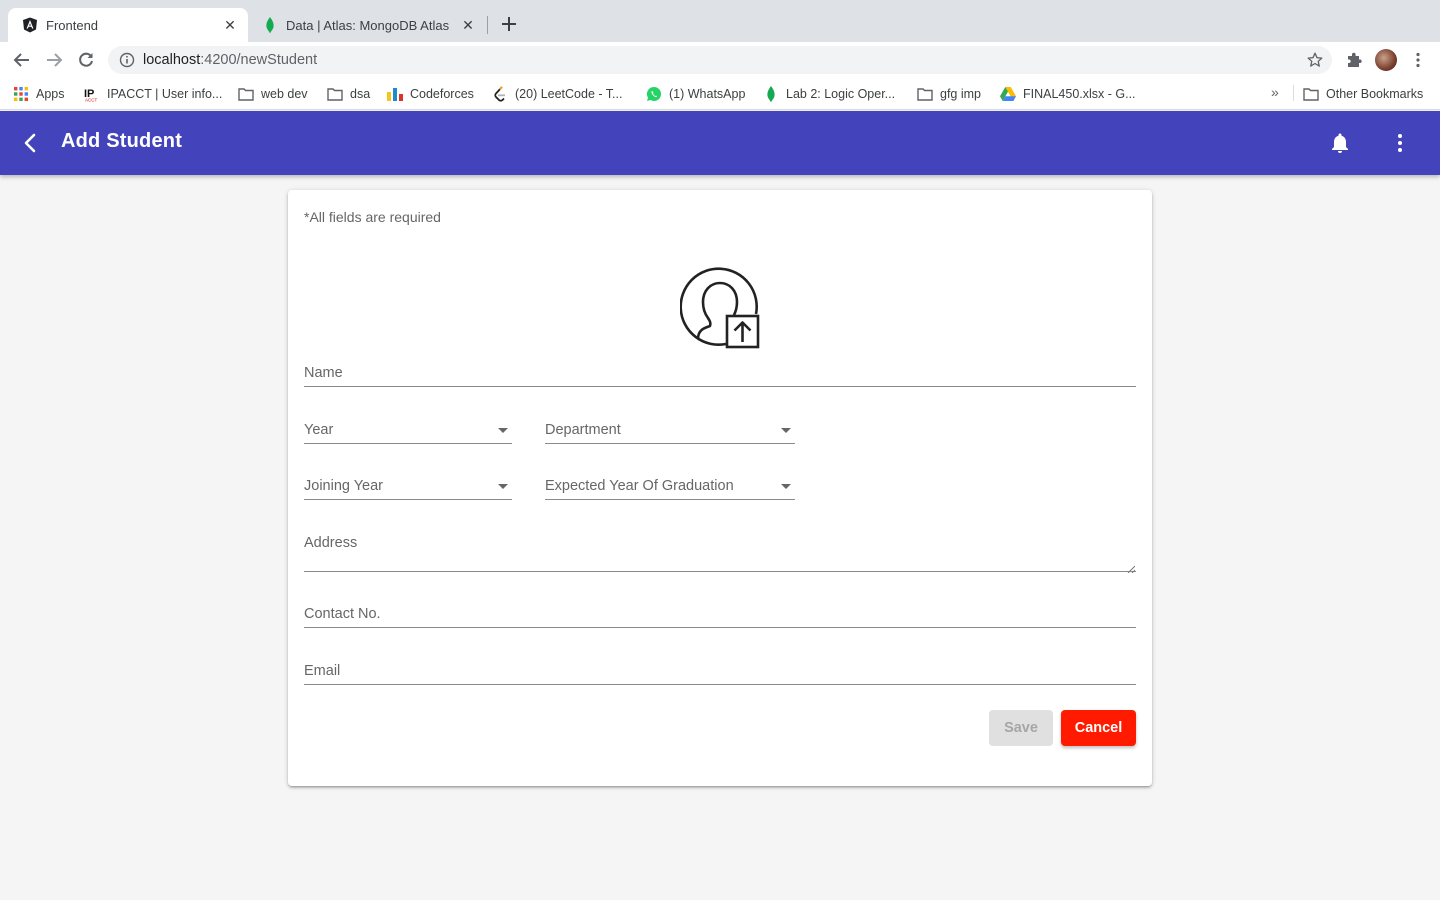 The width and height of the screenshot is (1440, 900). What do you see at coordinates (442, 94) in the screenshot?
I see `bookmark-label: Codeforces` at bounding box center [442, 94].